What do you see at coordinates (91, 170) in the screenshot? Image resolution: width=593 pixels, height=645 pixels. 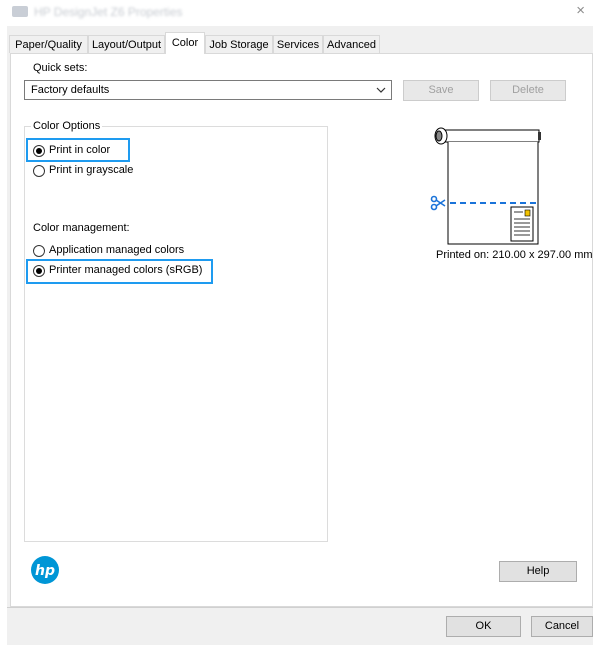 I see `print-in-grayscale-label: Print in grayscale` at bounding box center [91, 170].